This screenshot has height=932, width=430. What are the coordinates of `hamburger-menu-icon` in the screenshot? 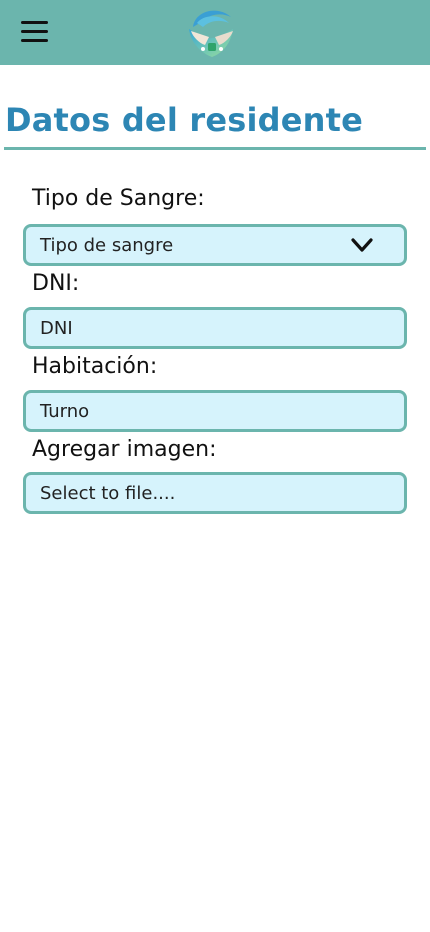 It's located at (34, 32).